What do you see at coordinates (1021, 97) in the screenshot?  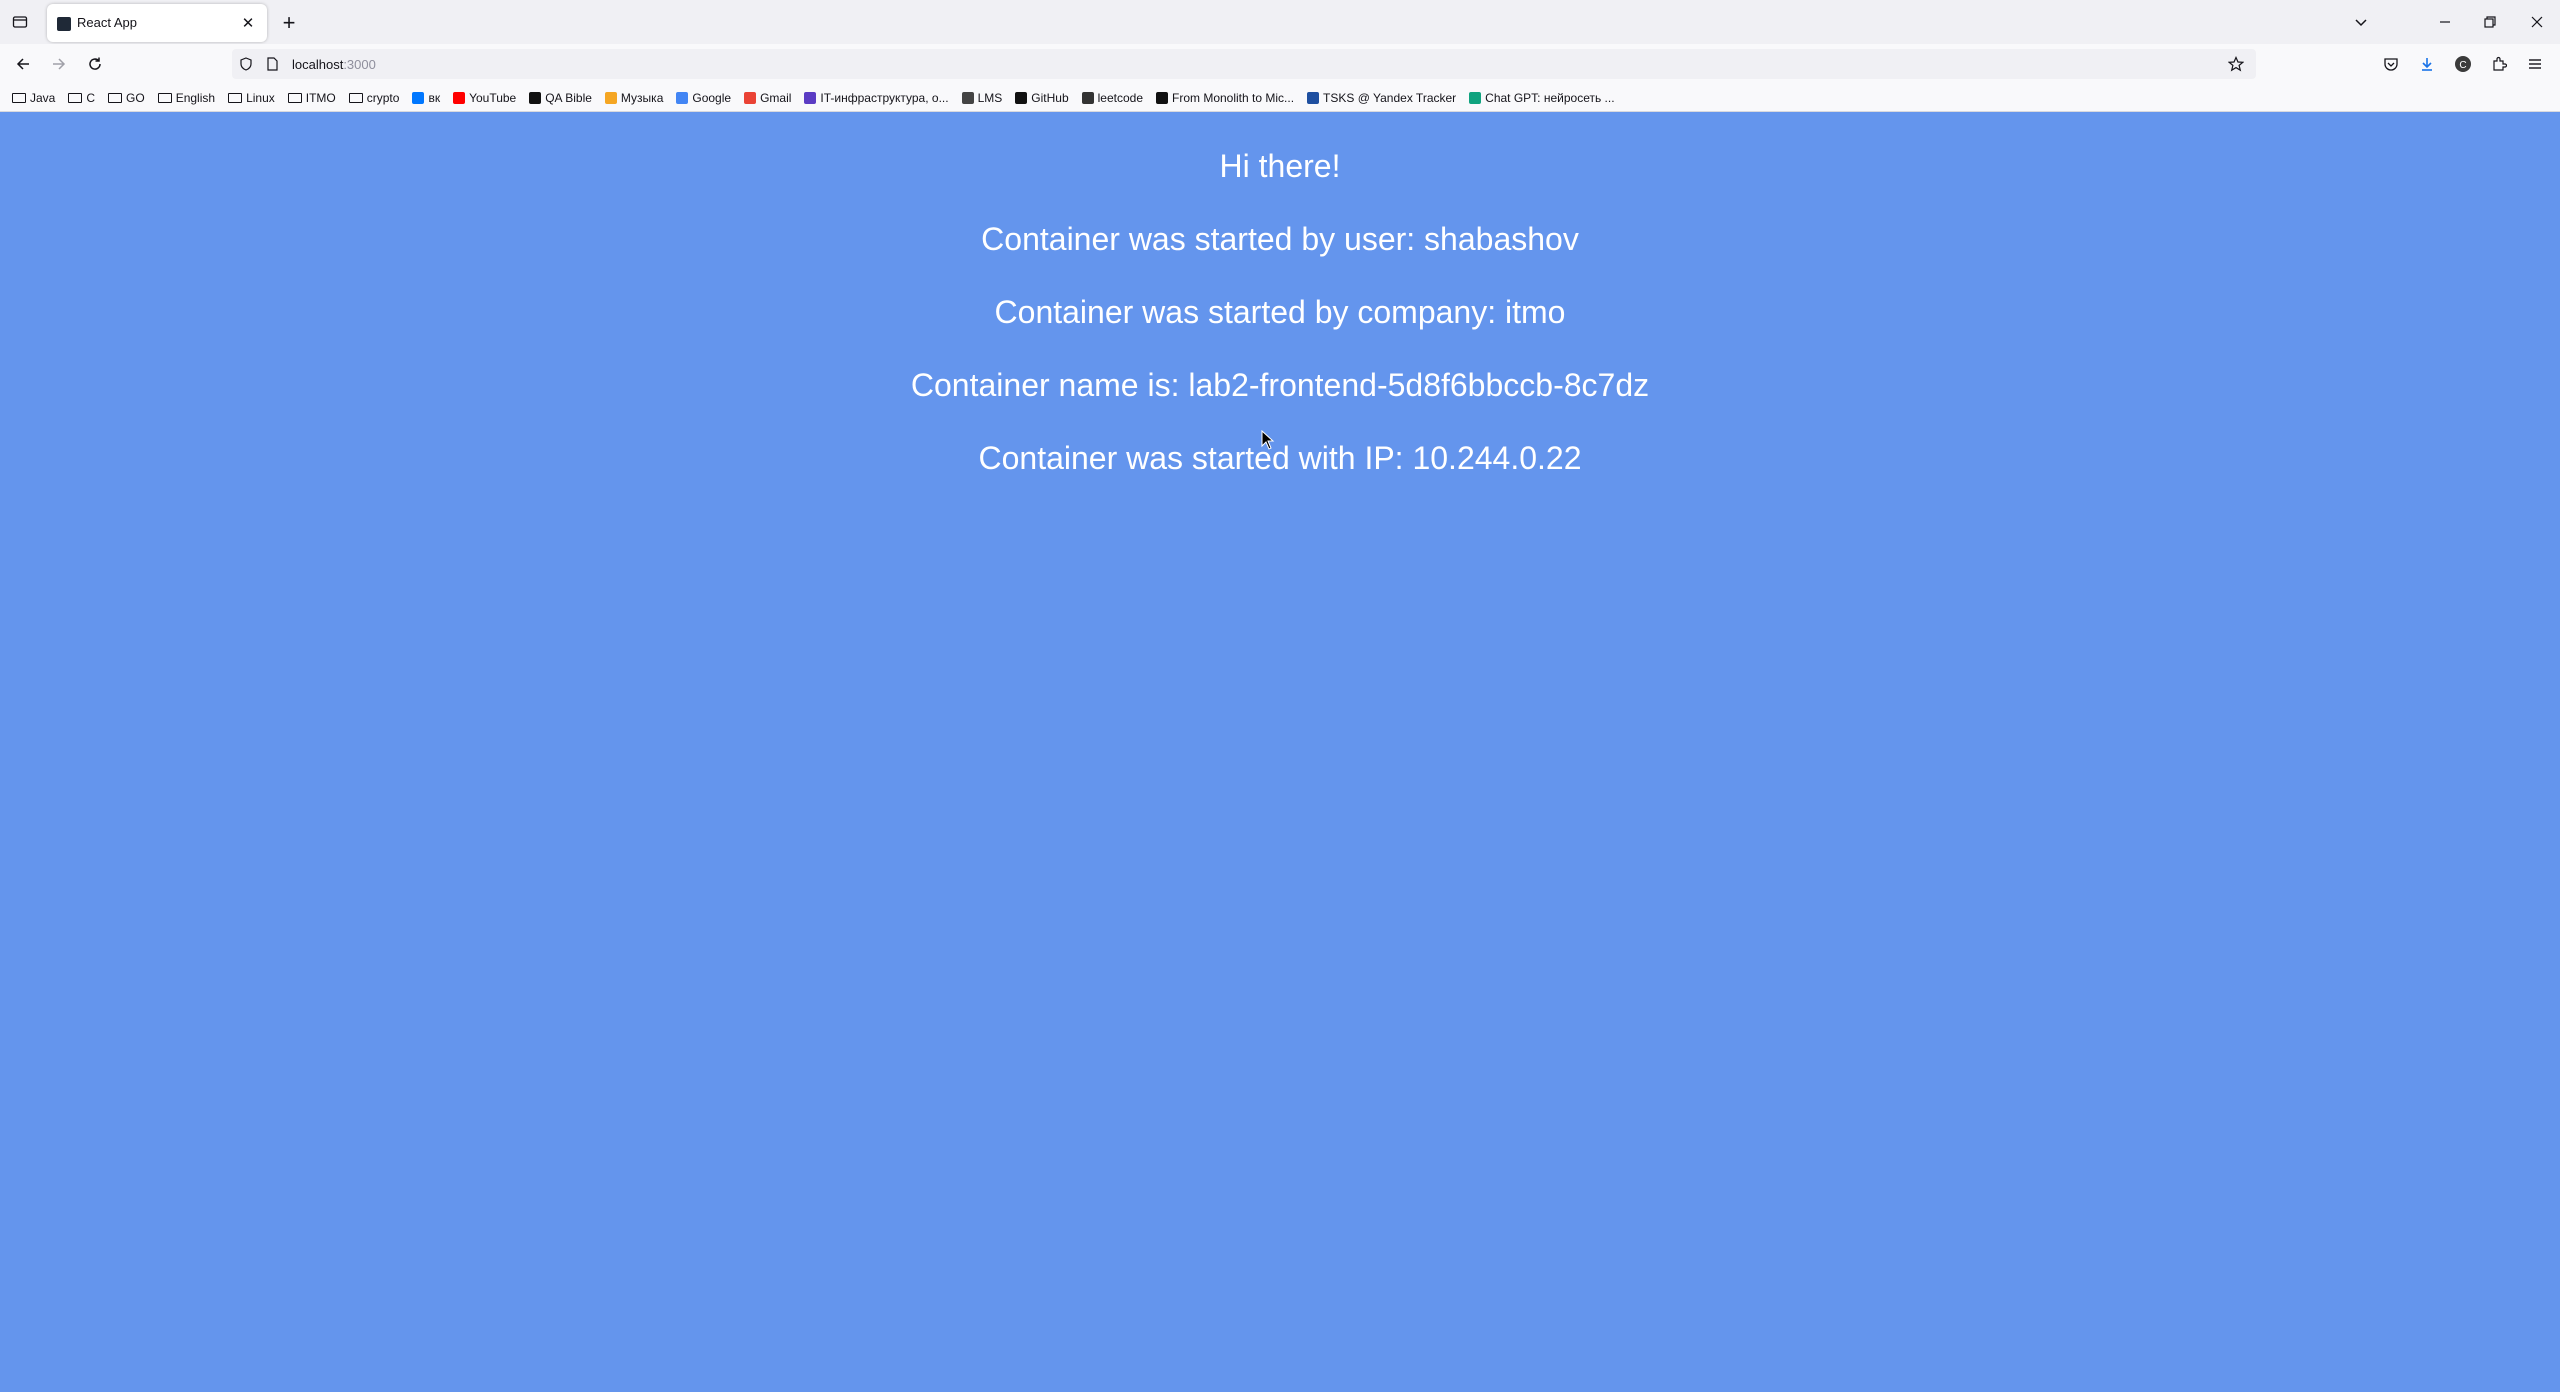 I see `github-icon` at bounding box center [1021, 97].